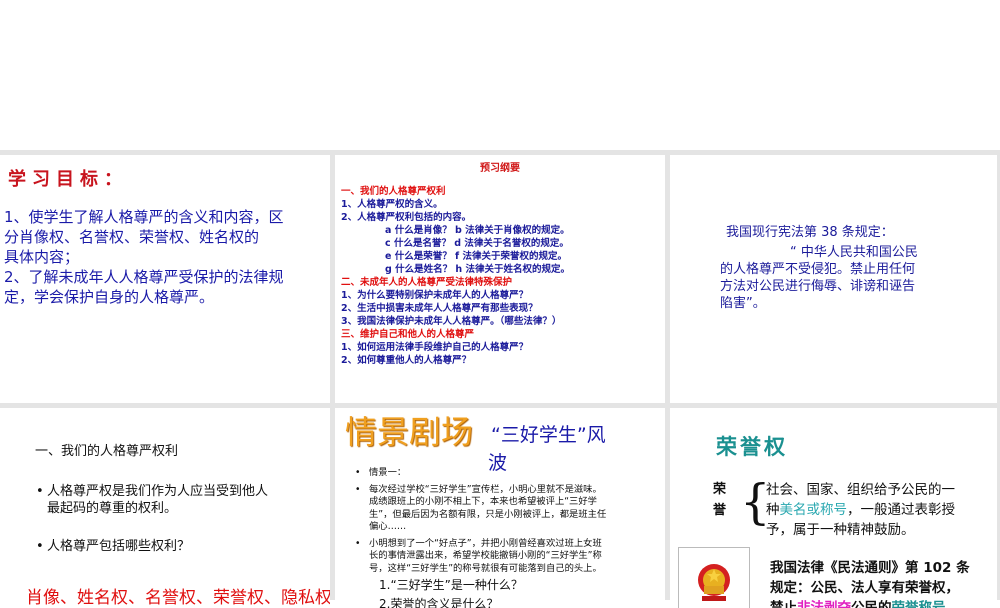 The image size is (1000, 608). I want to click on text-line: 2、了解未成年人人格尊严受保护的法律规, so click(144, 277).